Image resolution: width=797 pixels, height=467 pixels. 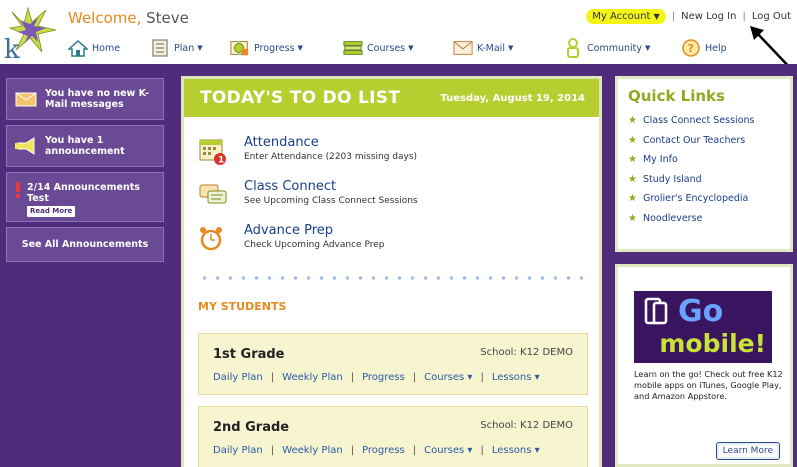 What do you see at coordinates (526, 352) in the screenshot?
I see `grade-school: School: K12 DEMO` at bounding box center [526, 352].